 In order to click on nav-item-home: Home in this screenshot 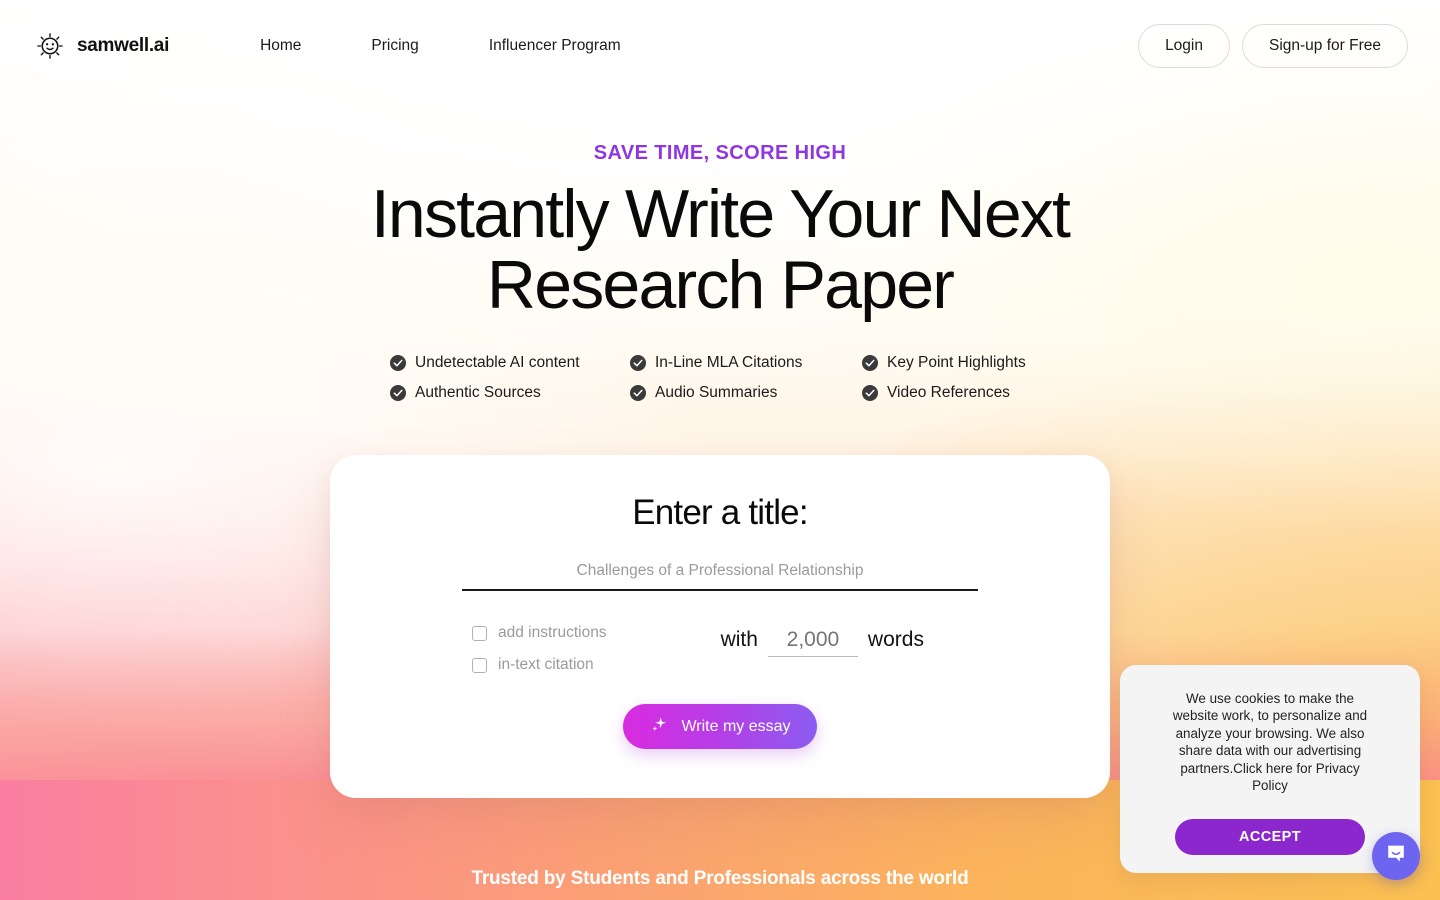, I will do `click(280, 46)`.